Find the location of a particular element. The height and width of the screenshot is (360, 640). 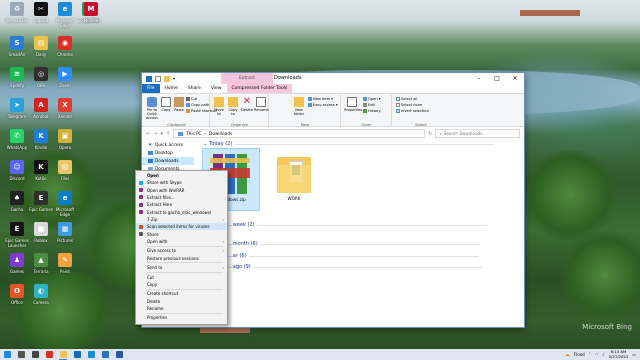

minimize-button: – is located at coordinates (479, 78).